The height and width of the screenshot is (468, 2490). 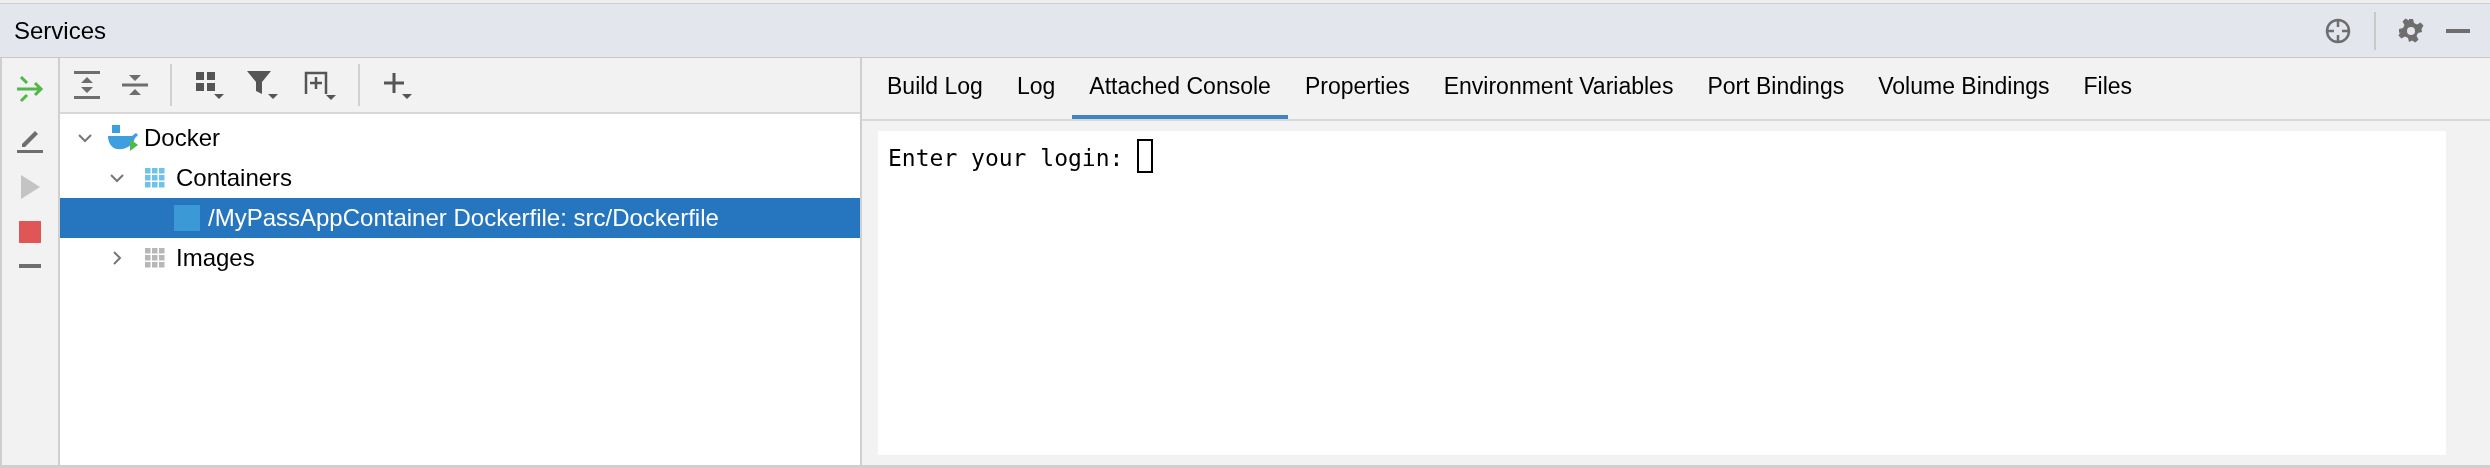 What do you see at coordinates (2458, 30) in the screenshot?
I see `minimize-icon` at bounding box center [2458, 30].